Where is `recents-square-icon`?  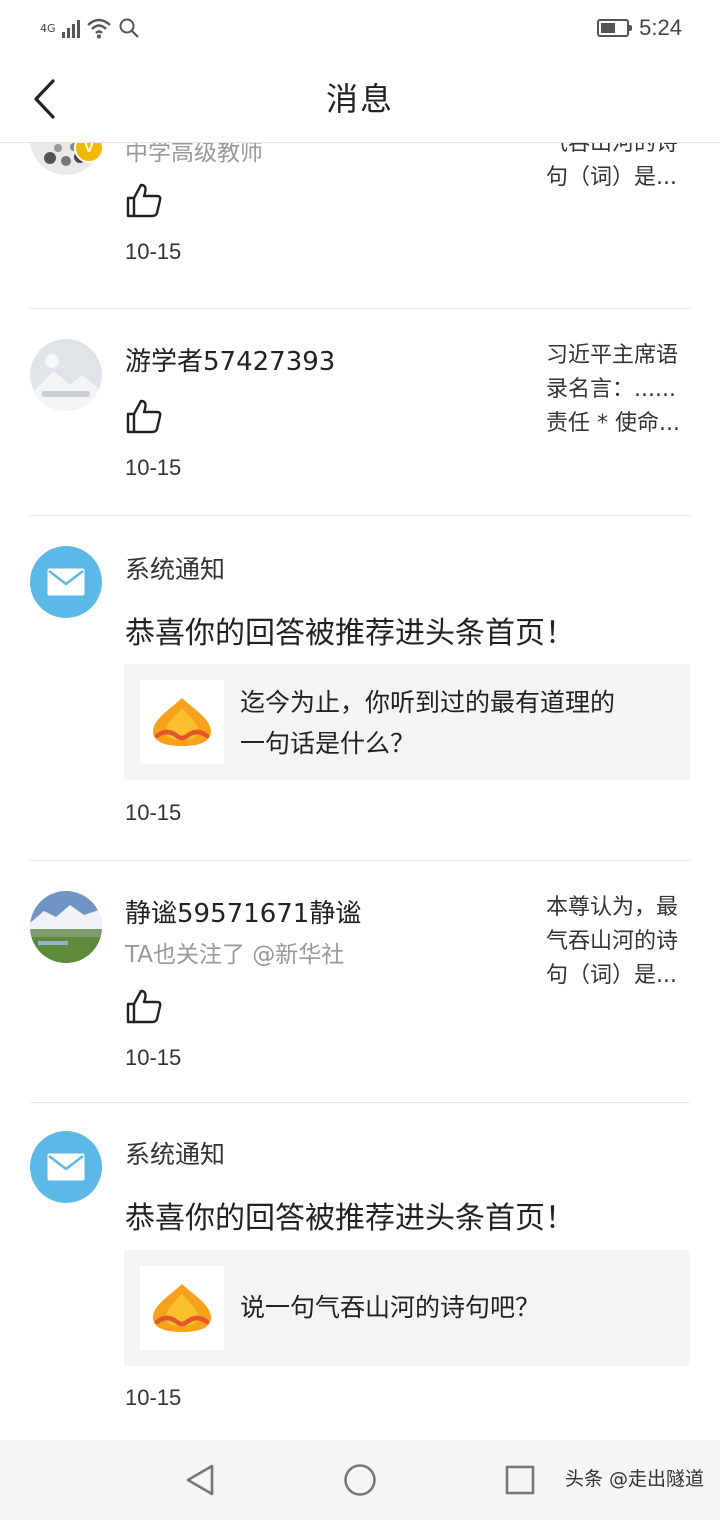
recents-square-icon is located at coordinates (520, 1480).